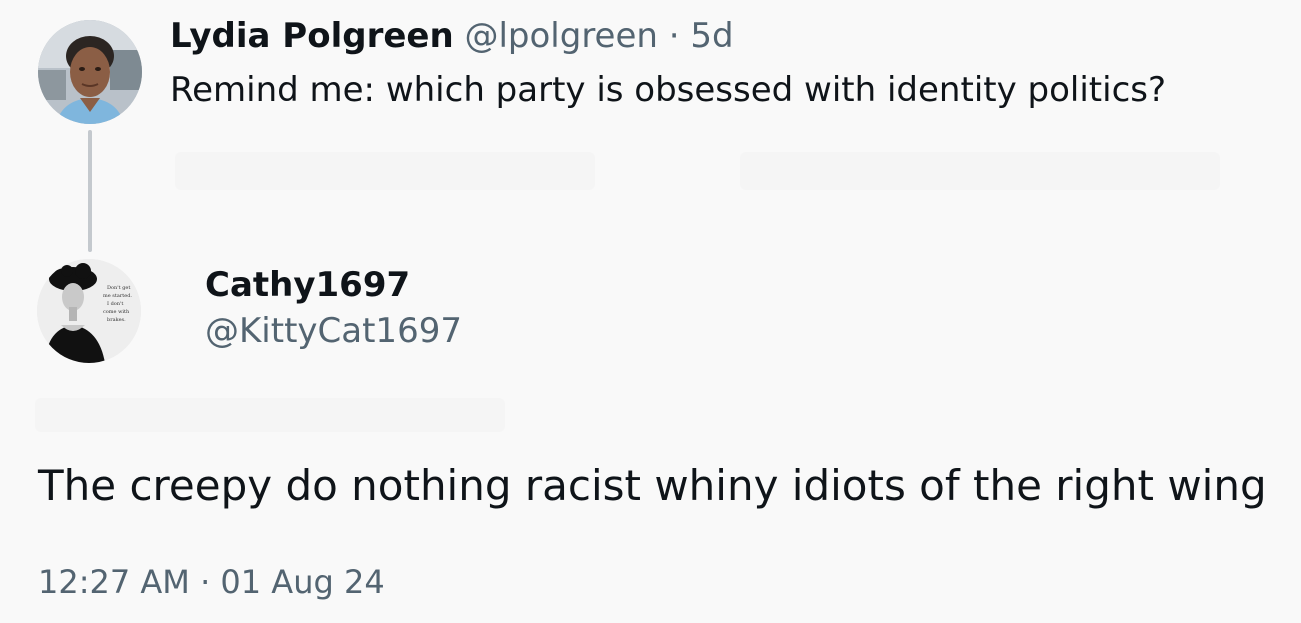 The height and width of the screenshot is (623, 1301). I want to click on lydia-avatar-icon, so click(90, 72).